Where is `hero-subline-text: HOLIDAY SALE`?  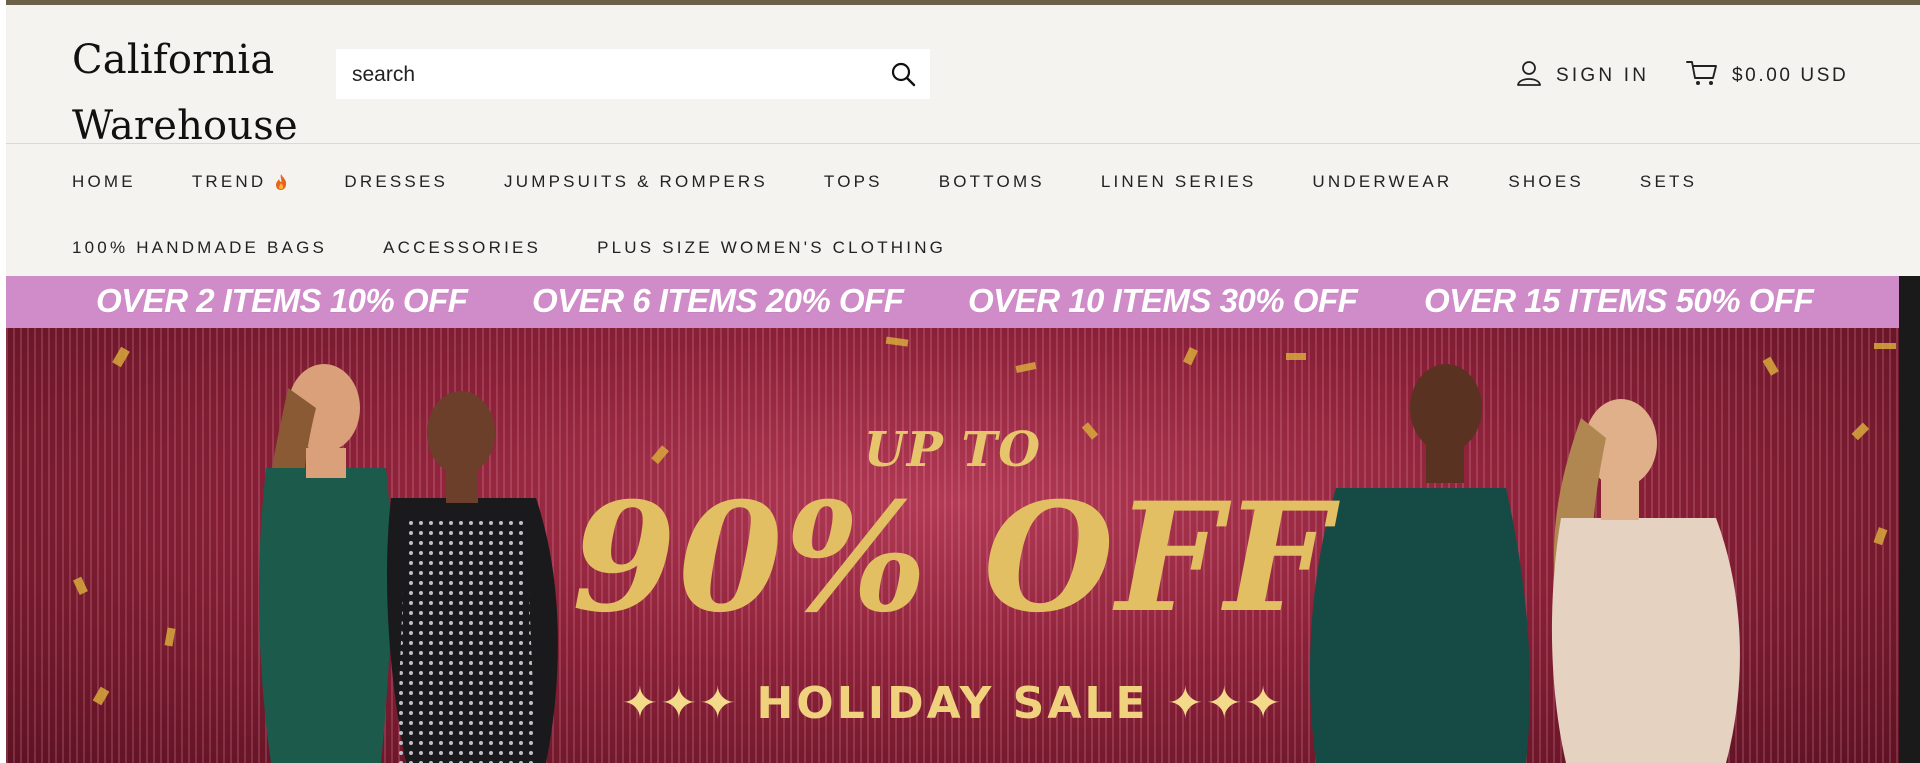
hero-subline-text: HOLIDAY SALE is located at coordinates (952, 703).